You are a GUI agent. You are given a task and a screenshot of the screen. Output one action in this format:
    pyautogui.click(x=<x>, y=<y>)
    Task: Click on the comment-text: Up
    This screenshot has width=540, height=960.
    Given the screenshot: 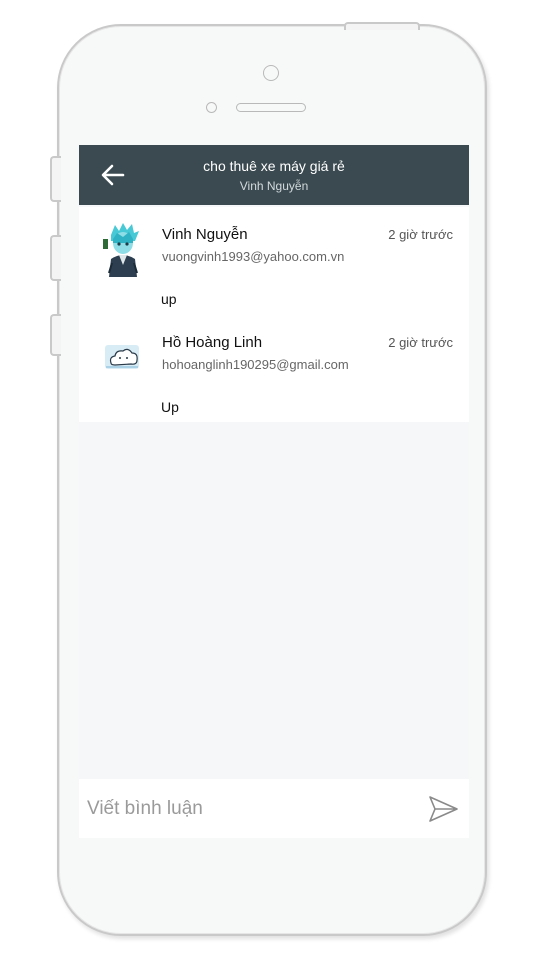 What is the action you would take?
    pyautogui.click(x=170, y=407)
    